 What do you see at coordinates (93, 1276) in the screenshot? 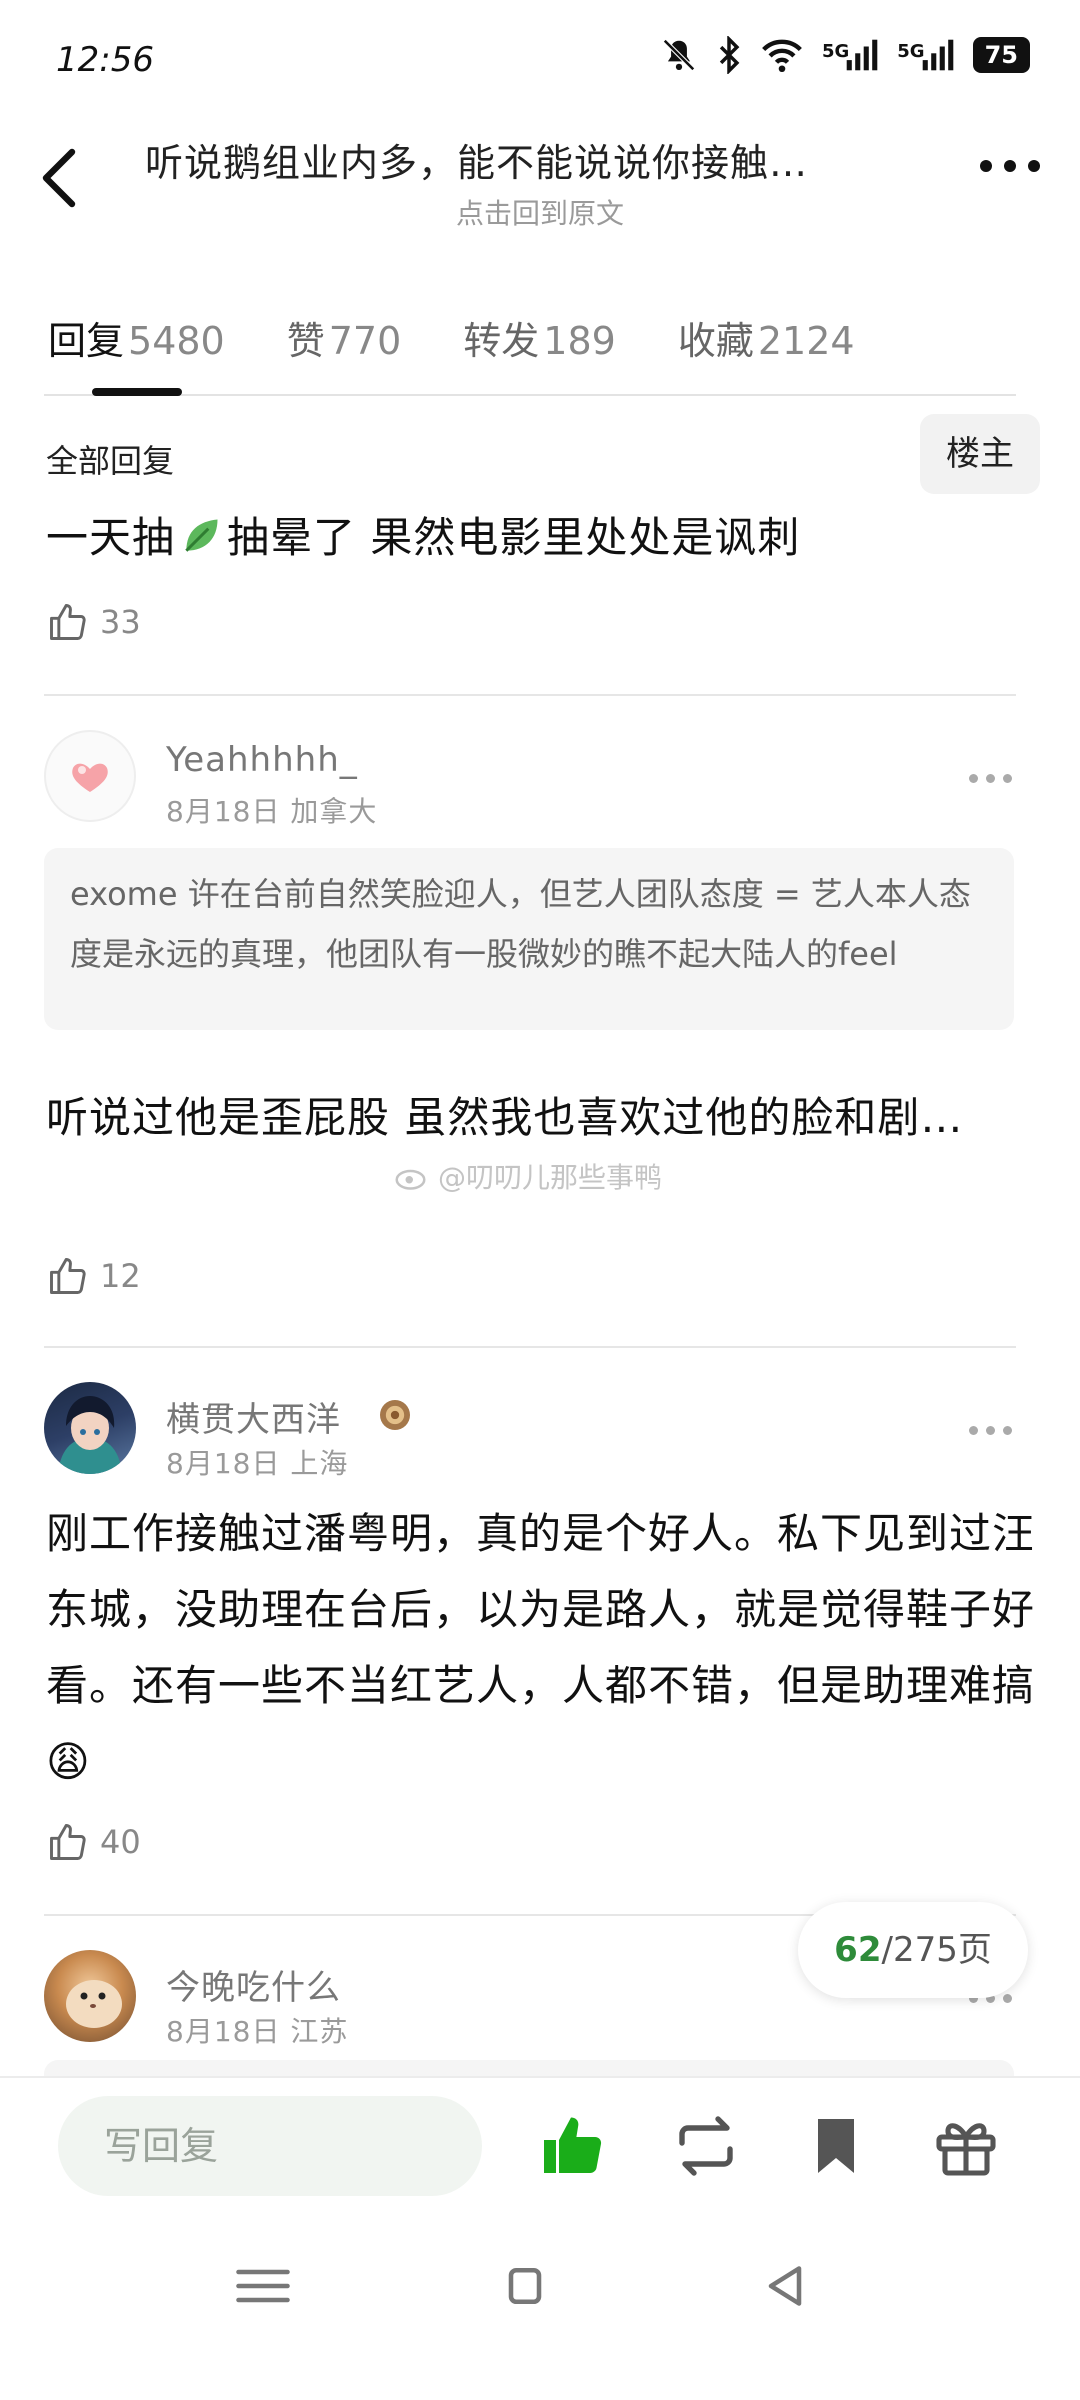
I see `comment-like-button: 12` at bounding box center [93, 1276].